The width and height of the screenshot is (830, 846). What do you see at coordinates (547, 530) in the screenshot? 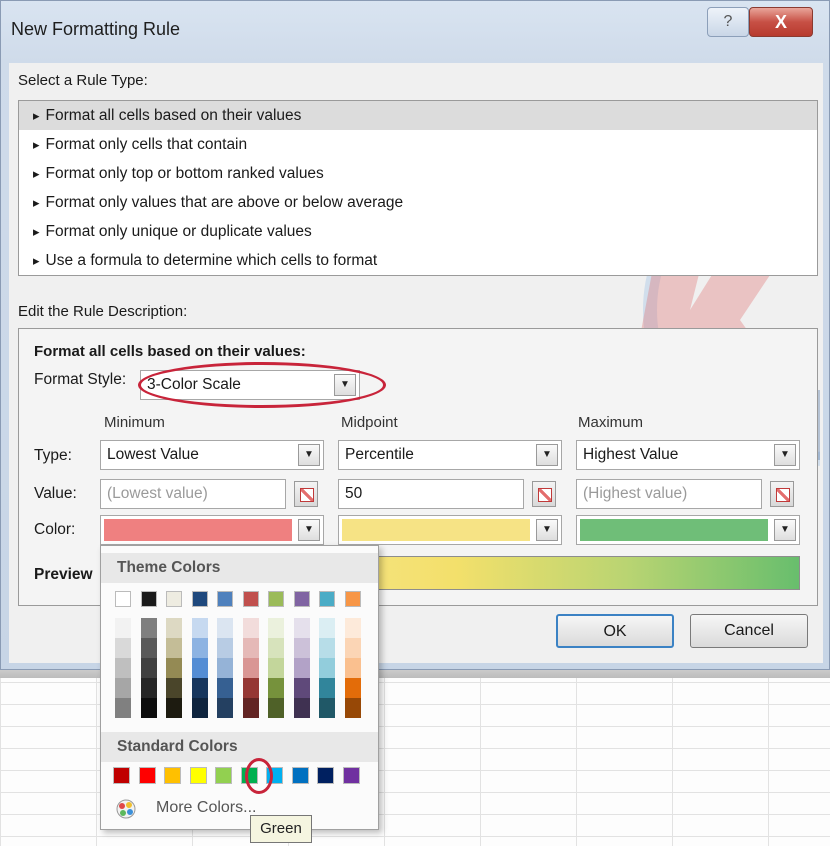
I see `midpoint-color-dropdown-arrow-icon: ▼` at bounding box center [547, 530].